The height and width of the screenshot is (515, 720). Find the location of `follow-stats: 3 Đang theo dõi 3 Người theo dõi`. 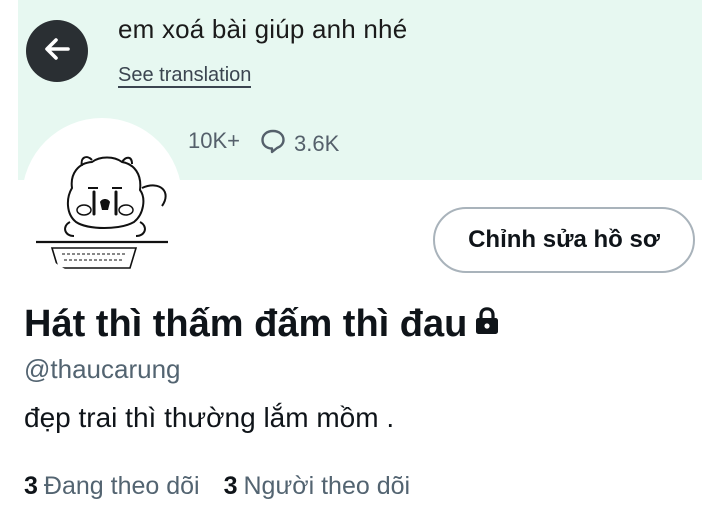

follow-stats: 3 Đang theo dõi 3 Người theo dõi is located at coordinates (217, 486).